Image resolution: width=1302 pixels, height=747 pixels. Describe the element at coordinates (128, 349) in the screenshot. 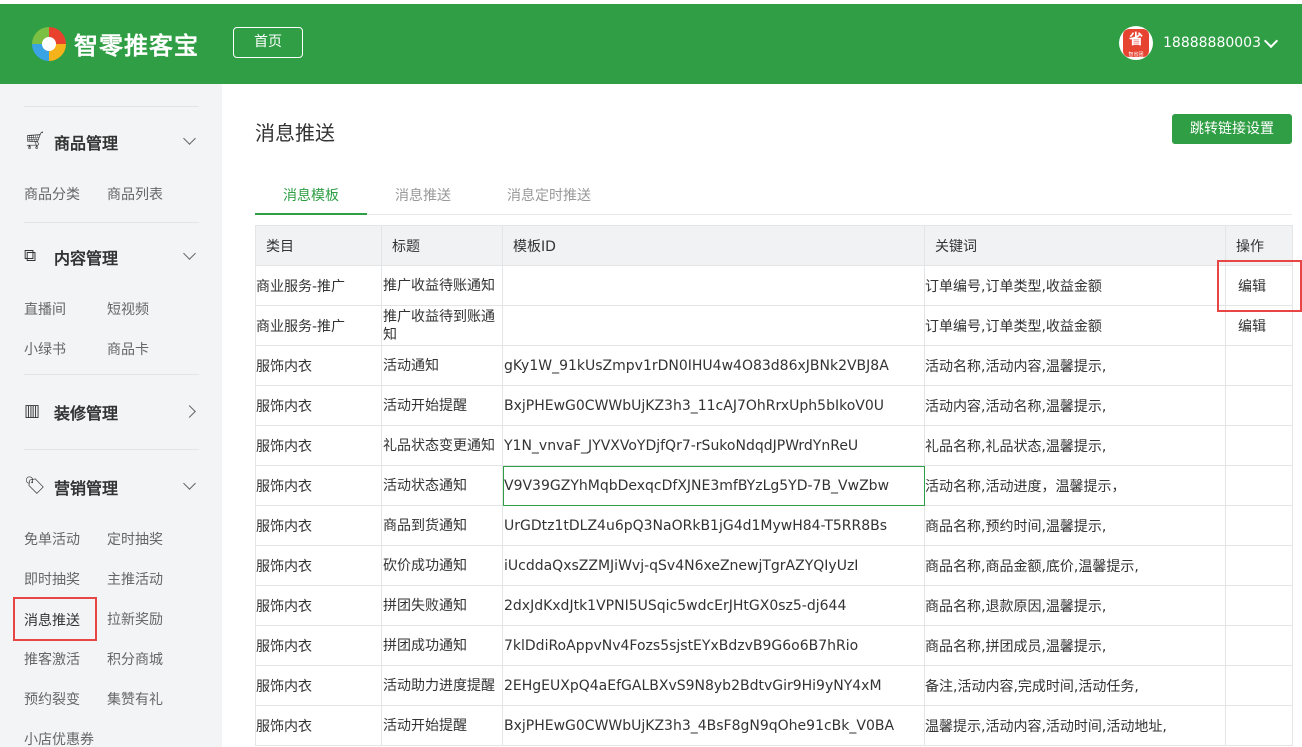

I see `sidebar-item-product-card: 商品卡` at that location.